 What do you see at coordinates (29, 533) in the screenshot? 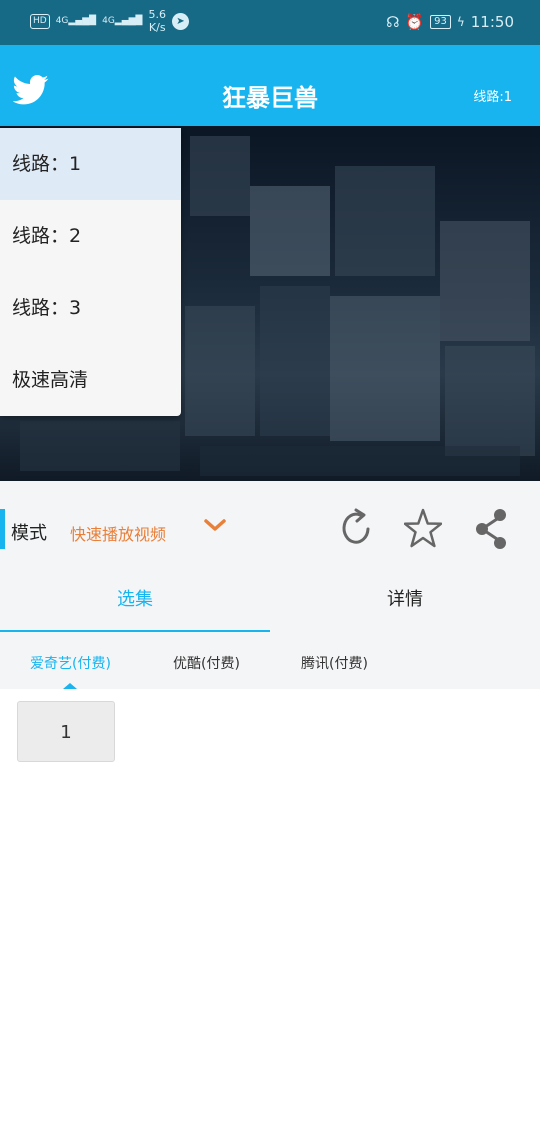
I see `mode-label: 模式` at bounding box center [29, 533].